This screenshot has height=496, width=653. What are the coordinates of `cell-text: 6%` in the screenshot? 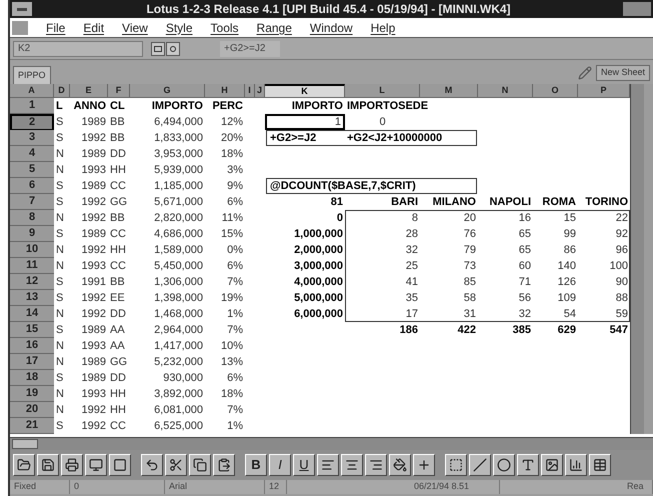 It's located at (235, 378).